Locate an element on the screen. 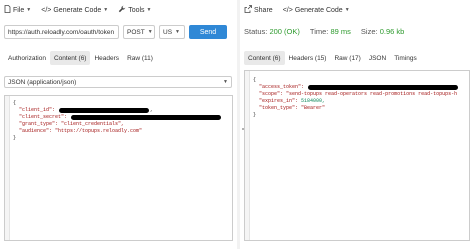 This screenshot has width=474, height=249. status-value: 200 (OK) is located at coordinates (284, 31).